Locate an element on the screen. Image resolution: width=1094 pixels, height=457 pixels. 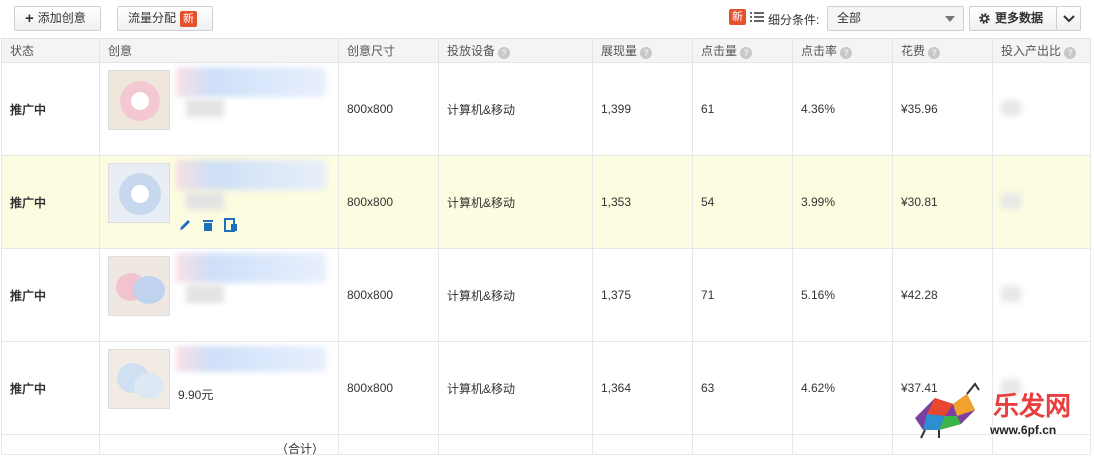
header-impressions: 展现量? is located at coordinates (642, 50).